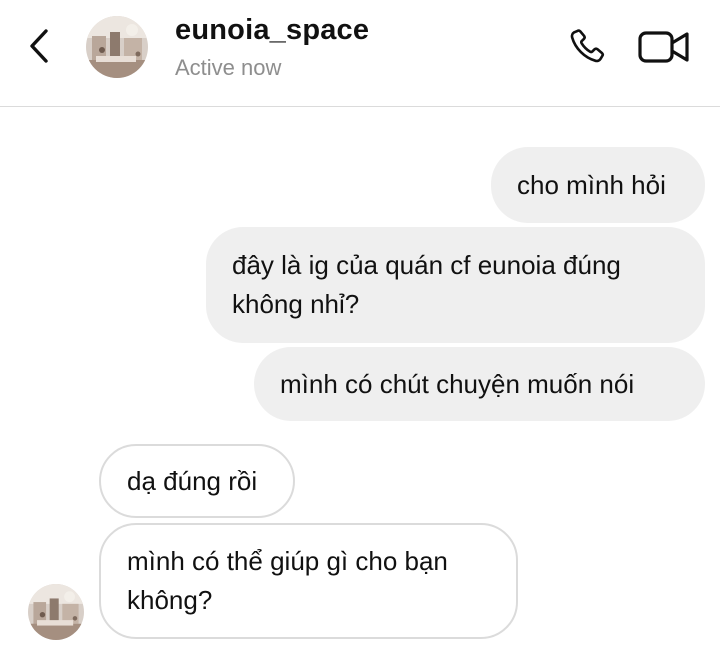 This screenshot has width=720, height=647. I want to click on message-bubble-received: dạ đúng rồi, so click(197, 481).